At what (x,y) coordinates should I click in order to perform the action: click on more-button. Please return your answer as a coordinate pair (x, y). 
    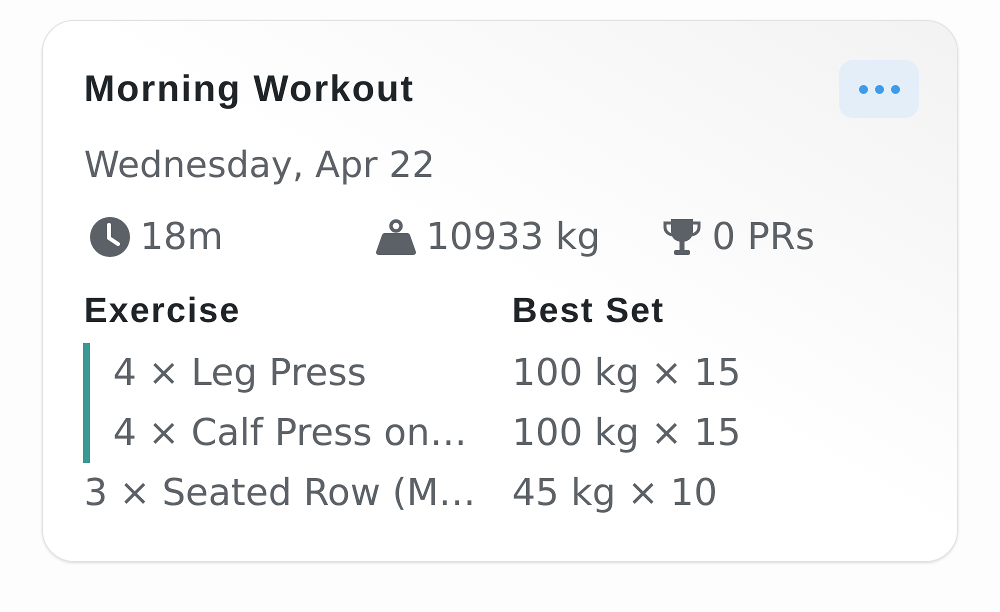
    Looking at the image, I should click on (879, 89).